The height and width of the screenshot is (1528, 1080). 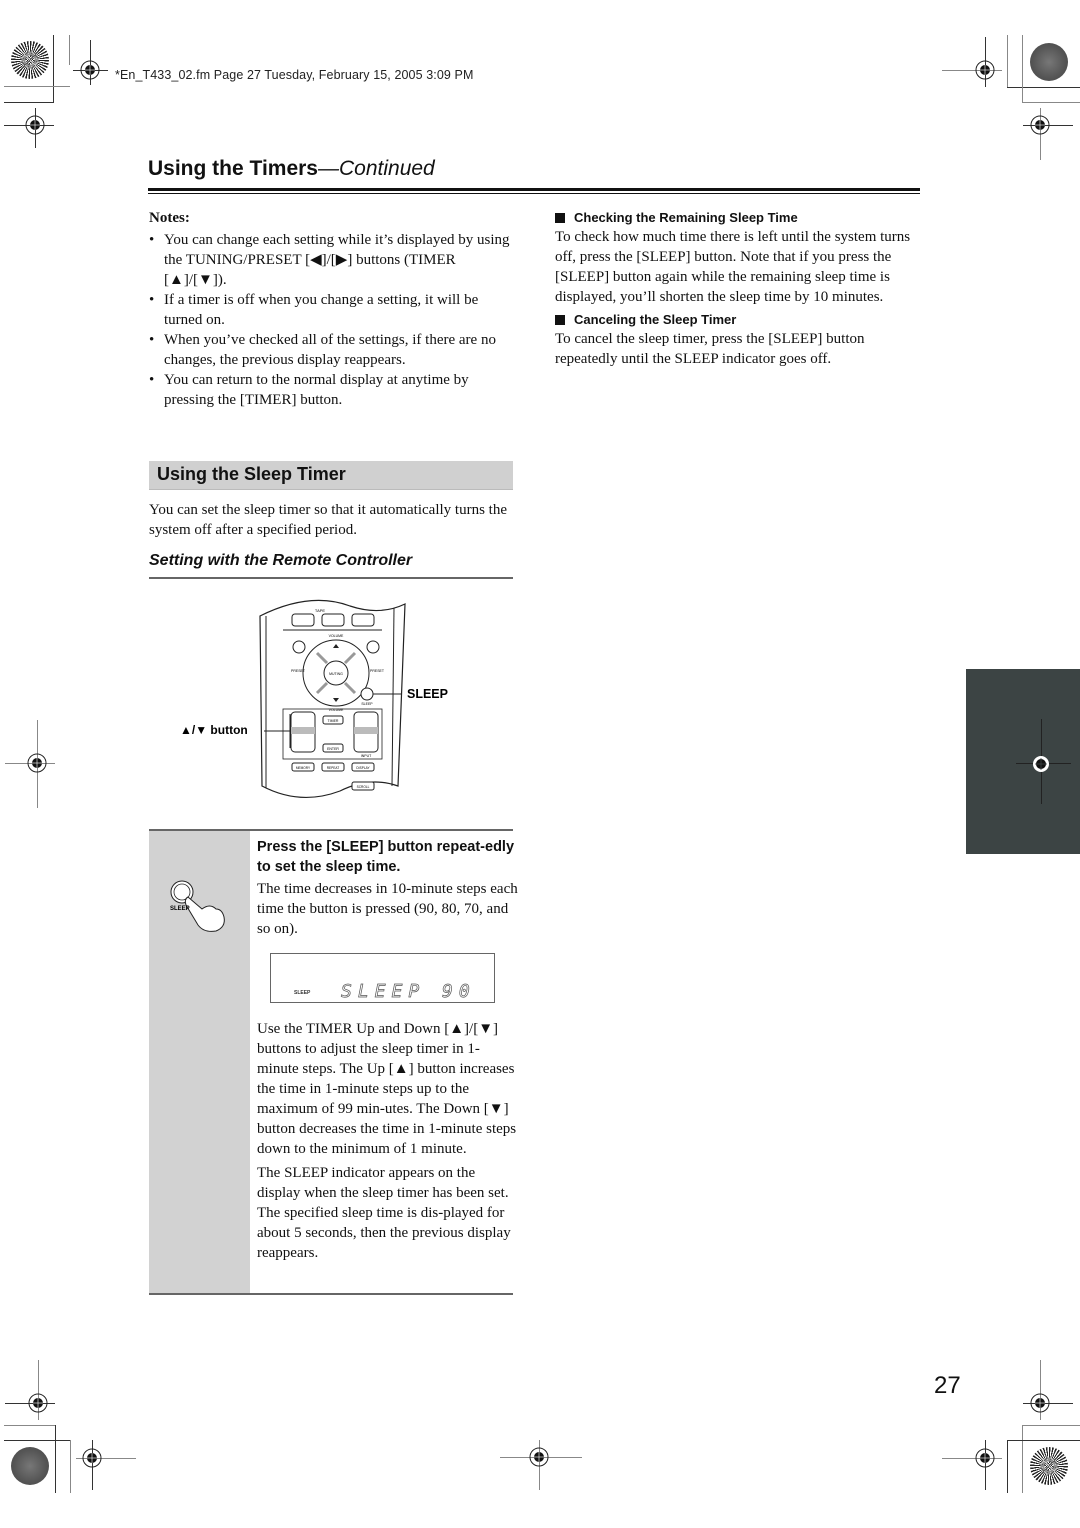 I want to click on tape-stop-button, so click(x=333, y=620).